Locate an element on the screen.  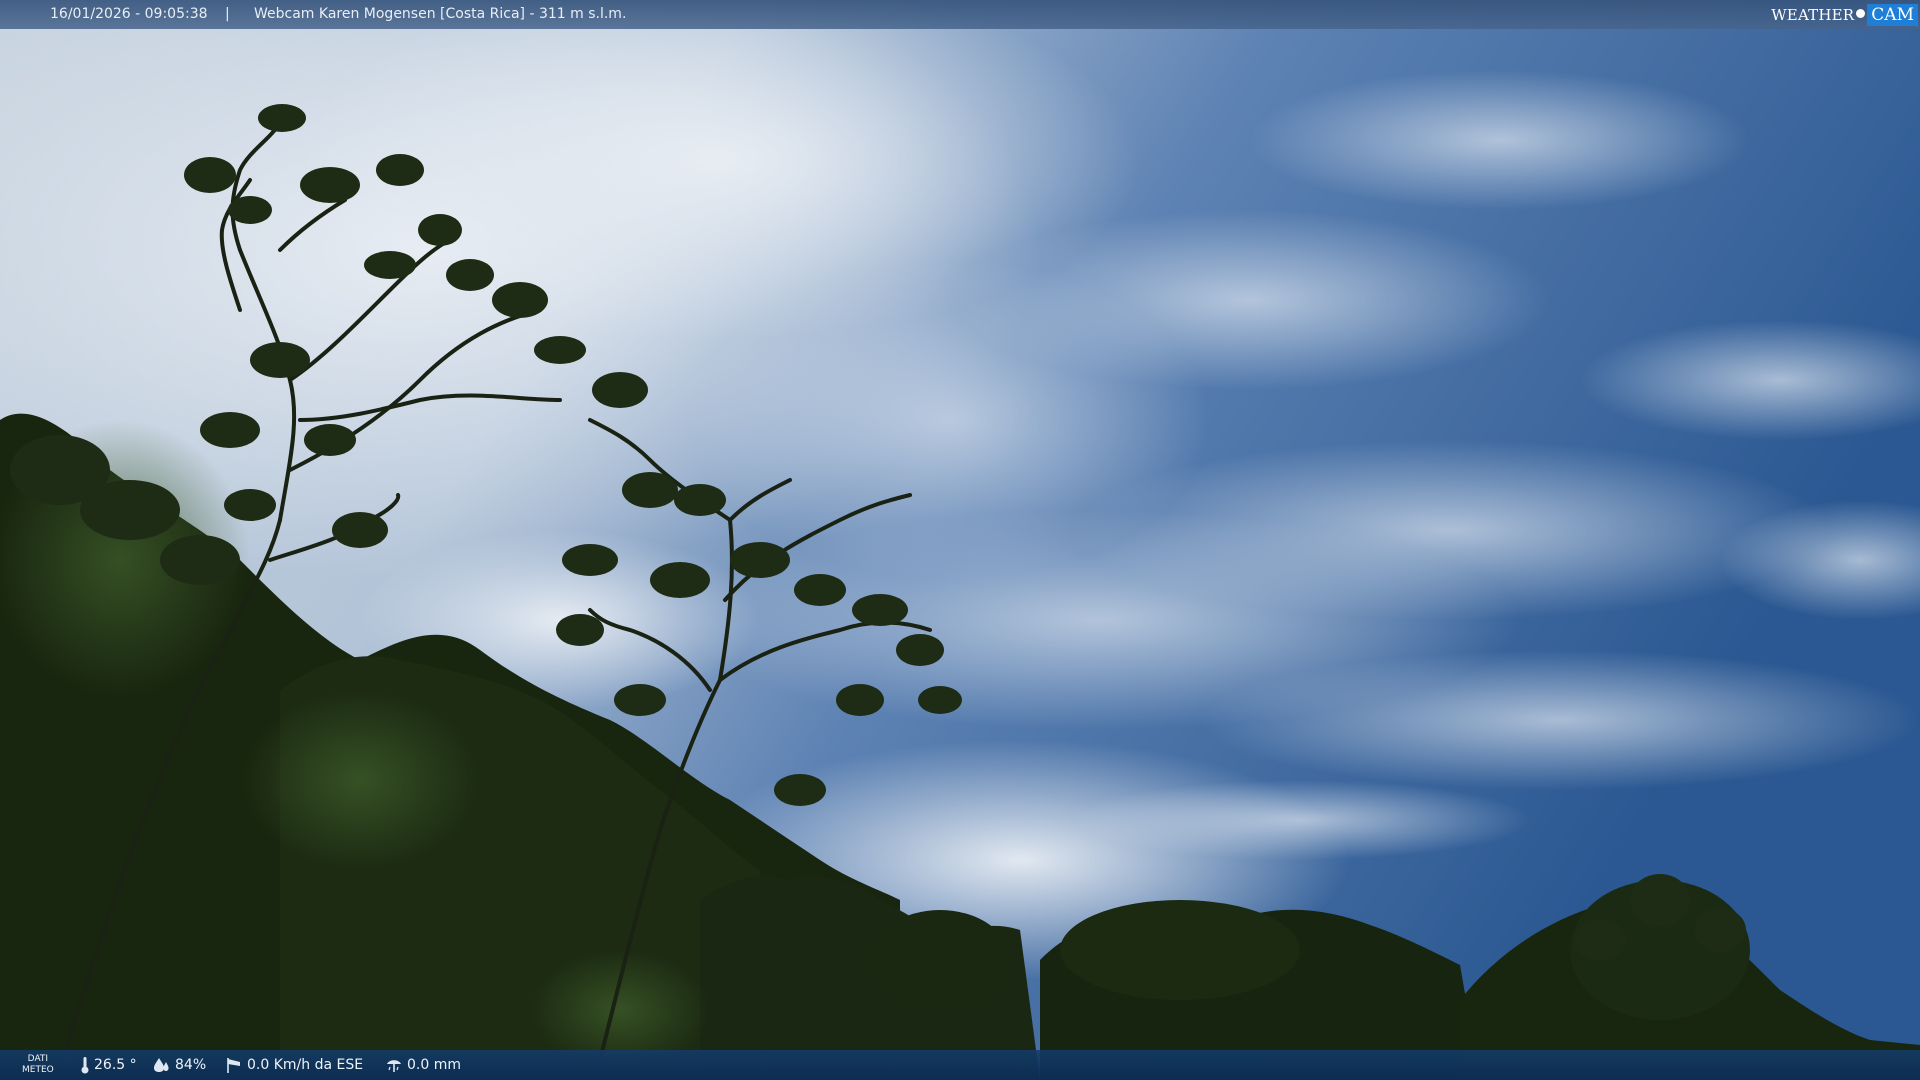
wind-sock-icon is located at coordinates (233, 1065).